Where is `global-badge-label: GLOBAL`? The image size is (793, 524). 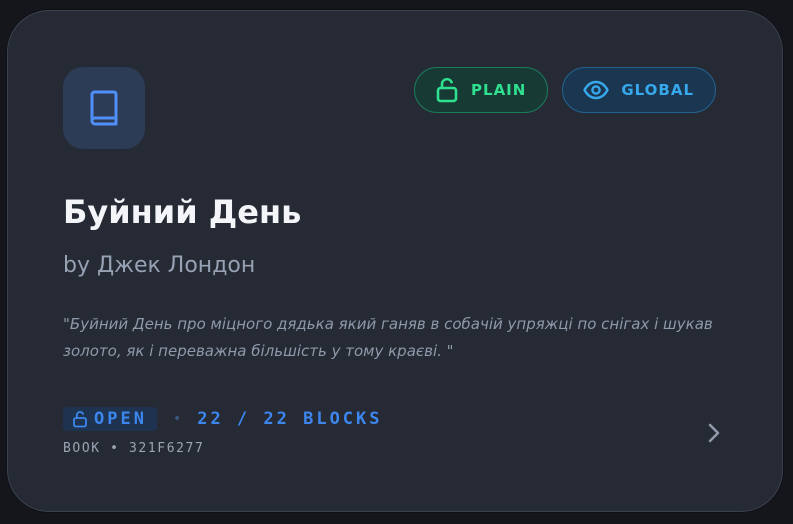
global-badge-label: GLOBAL is located at coordinates (657, 90).